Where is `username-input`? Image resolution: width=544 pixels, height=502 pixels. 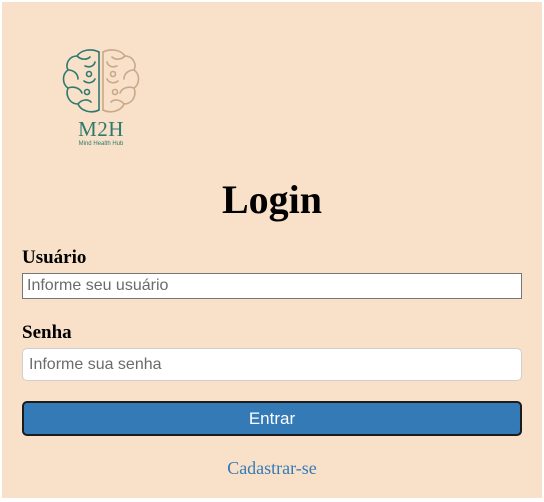
username-input is located at coordinates (272, 286).